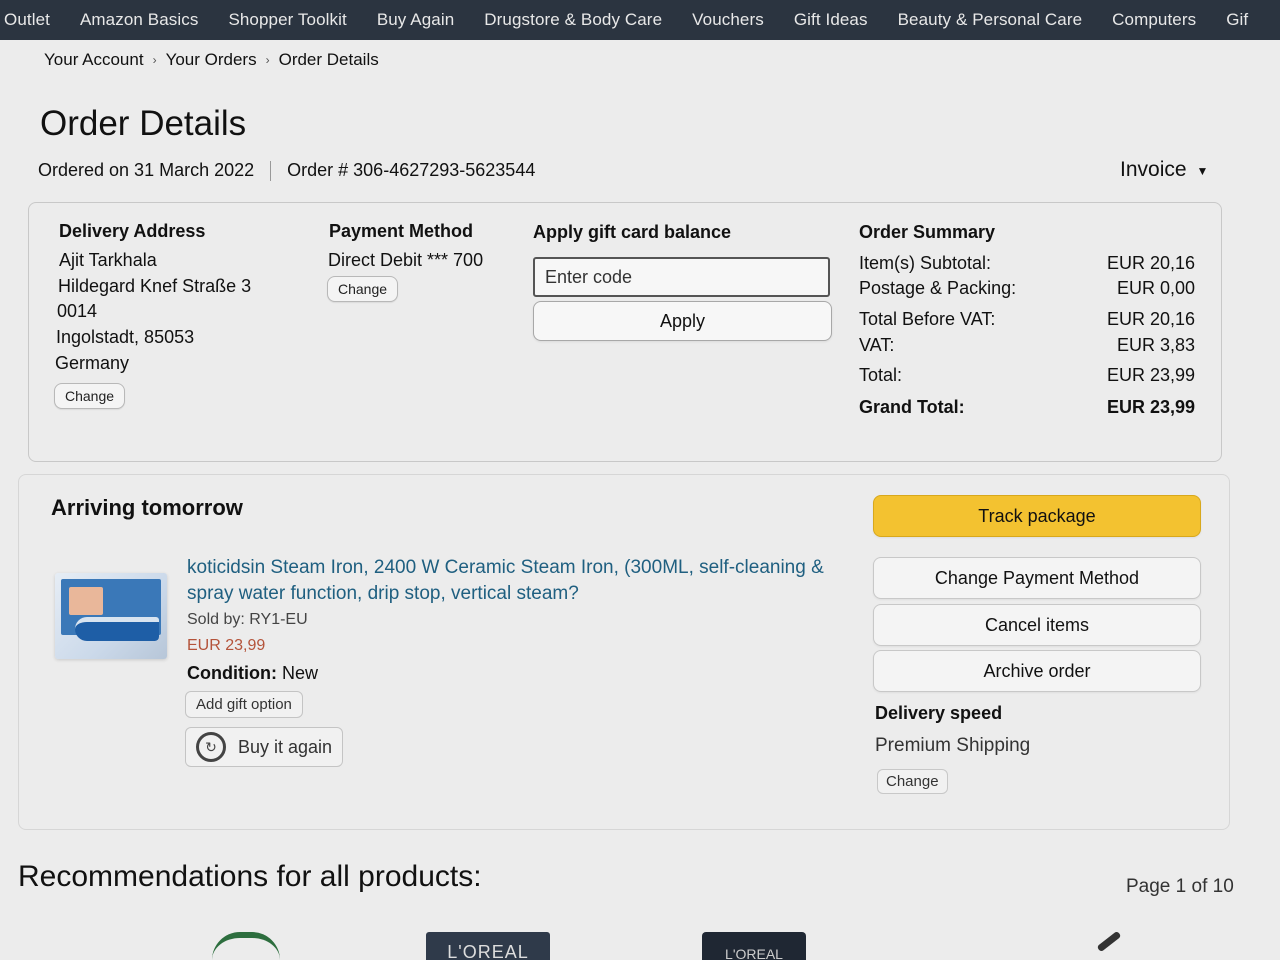 The height and width of the screenshot is (960, 1280). What do you see at coordinates (1155, 345) in the screenshot?
I see `summary-value: EUR 3,83` at bounding box center [1155, 345].